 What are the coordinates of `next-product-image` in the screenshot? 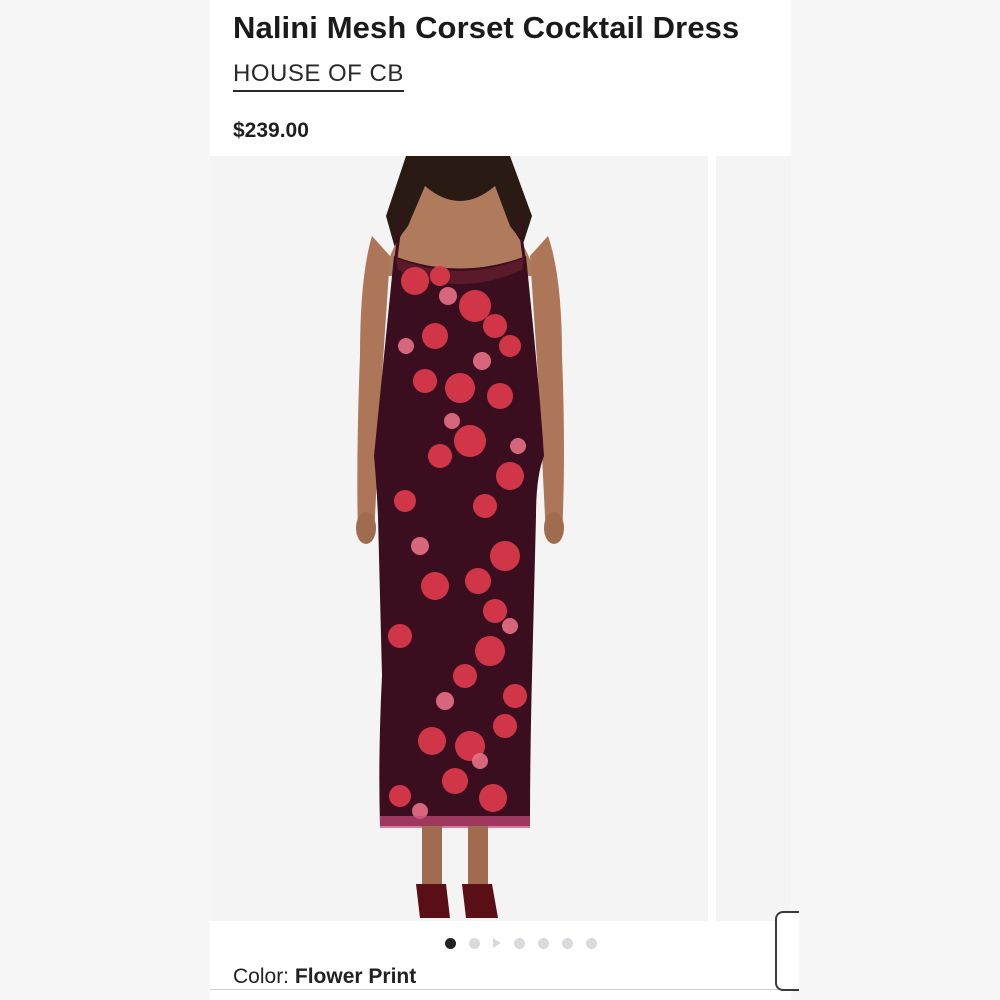 It's located at (753, 538).